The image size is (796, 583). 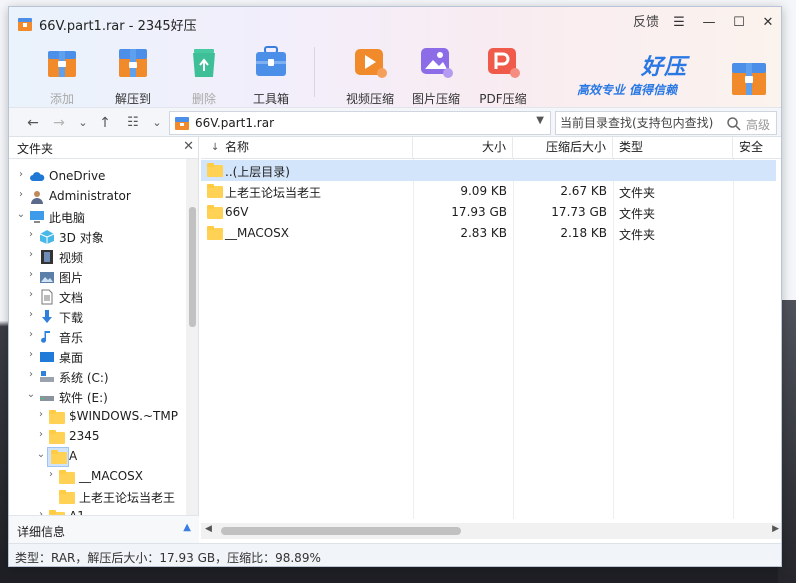 What do you see at coordinates (71, 318) in the screenshot?
I see `tree-item-label: 下载` at bounding box center [71, 318].